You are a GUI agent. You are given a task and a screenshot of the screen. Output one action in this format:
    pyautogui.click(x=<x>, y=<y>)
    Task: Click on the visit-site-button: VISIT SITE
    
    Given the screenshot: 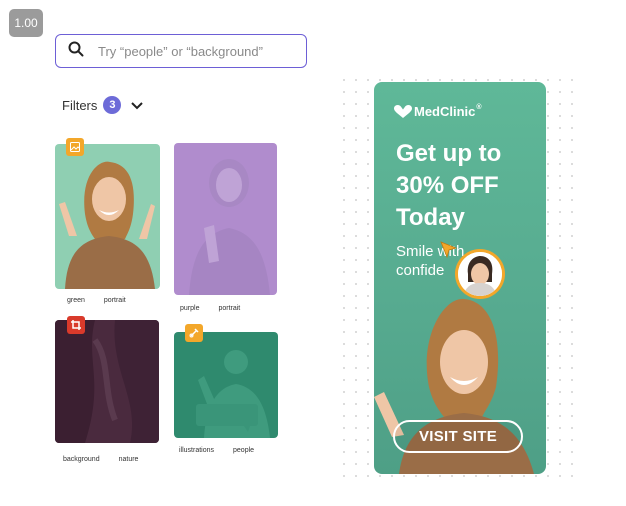 What is the action you would take?
    pyautogui.click(x=458, y=436)
    